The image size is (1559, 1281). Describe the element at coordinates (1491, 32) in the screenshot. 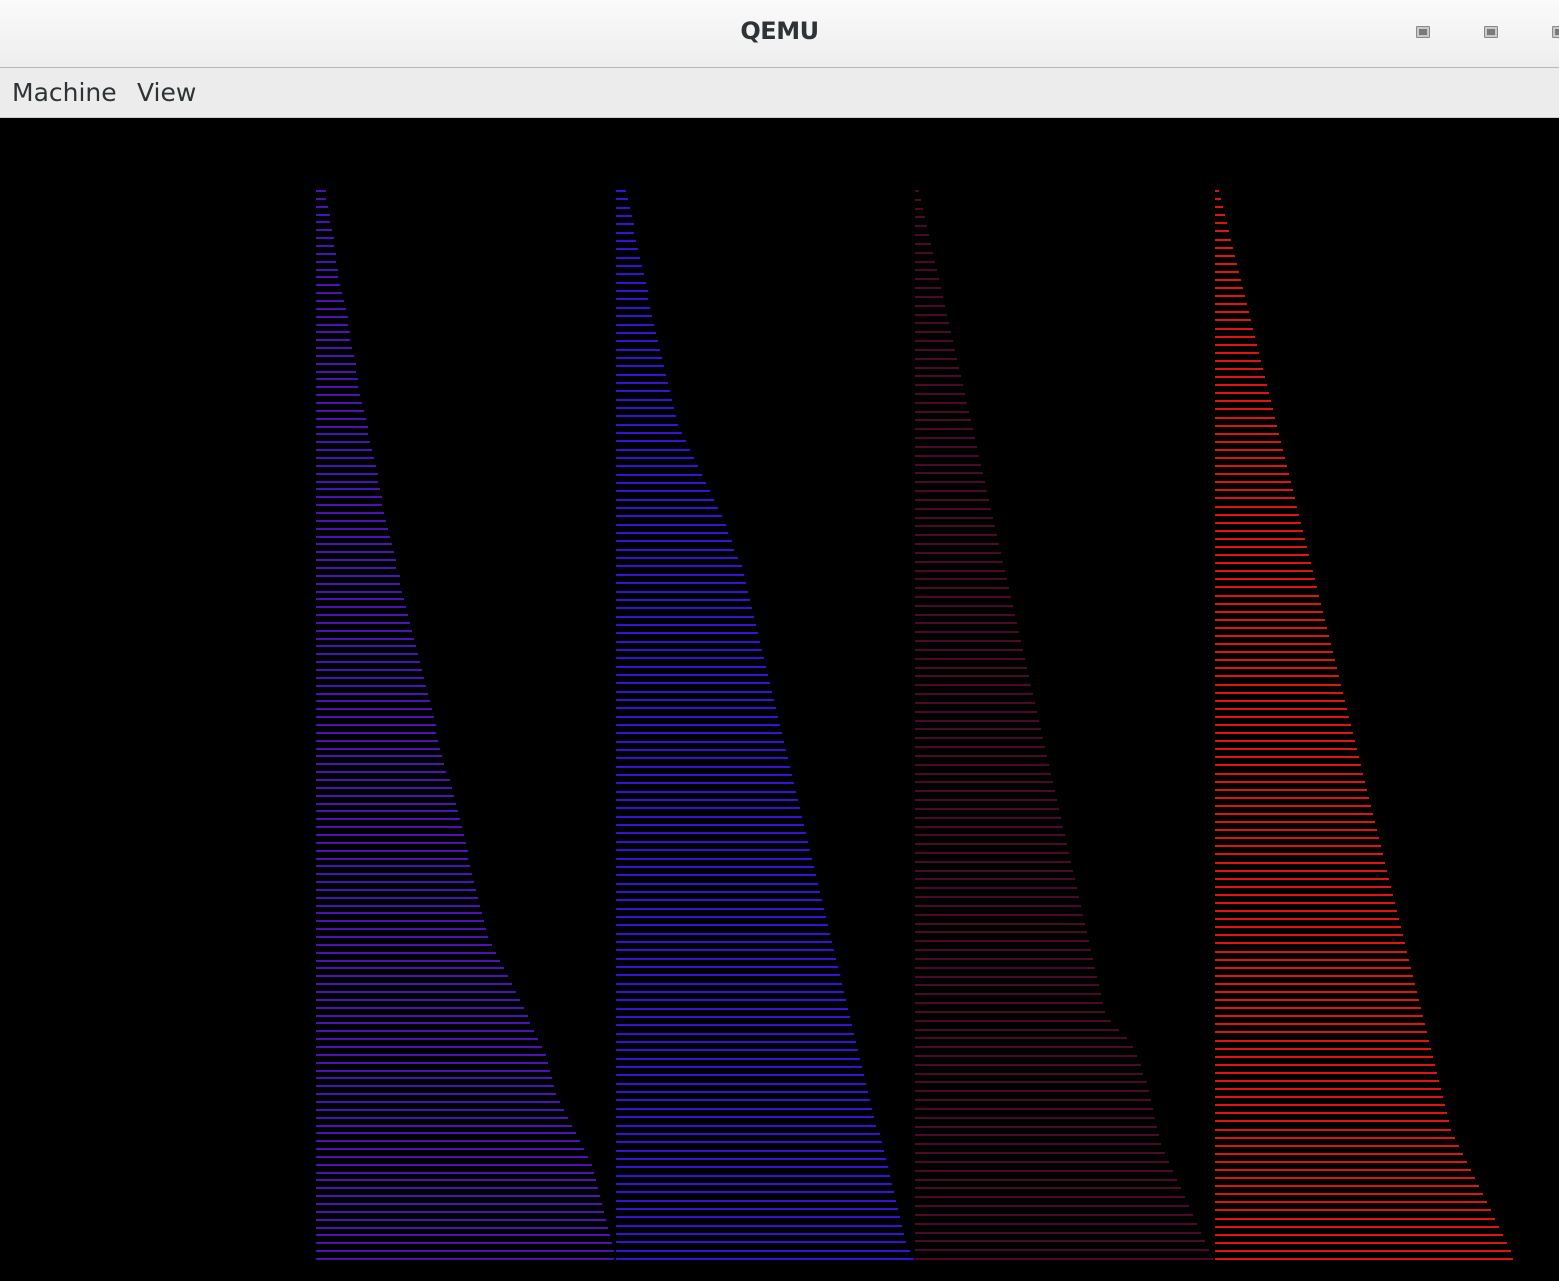

I see `maximize-button` at that location.